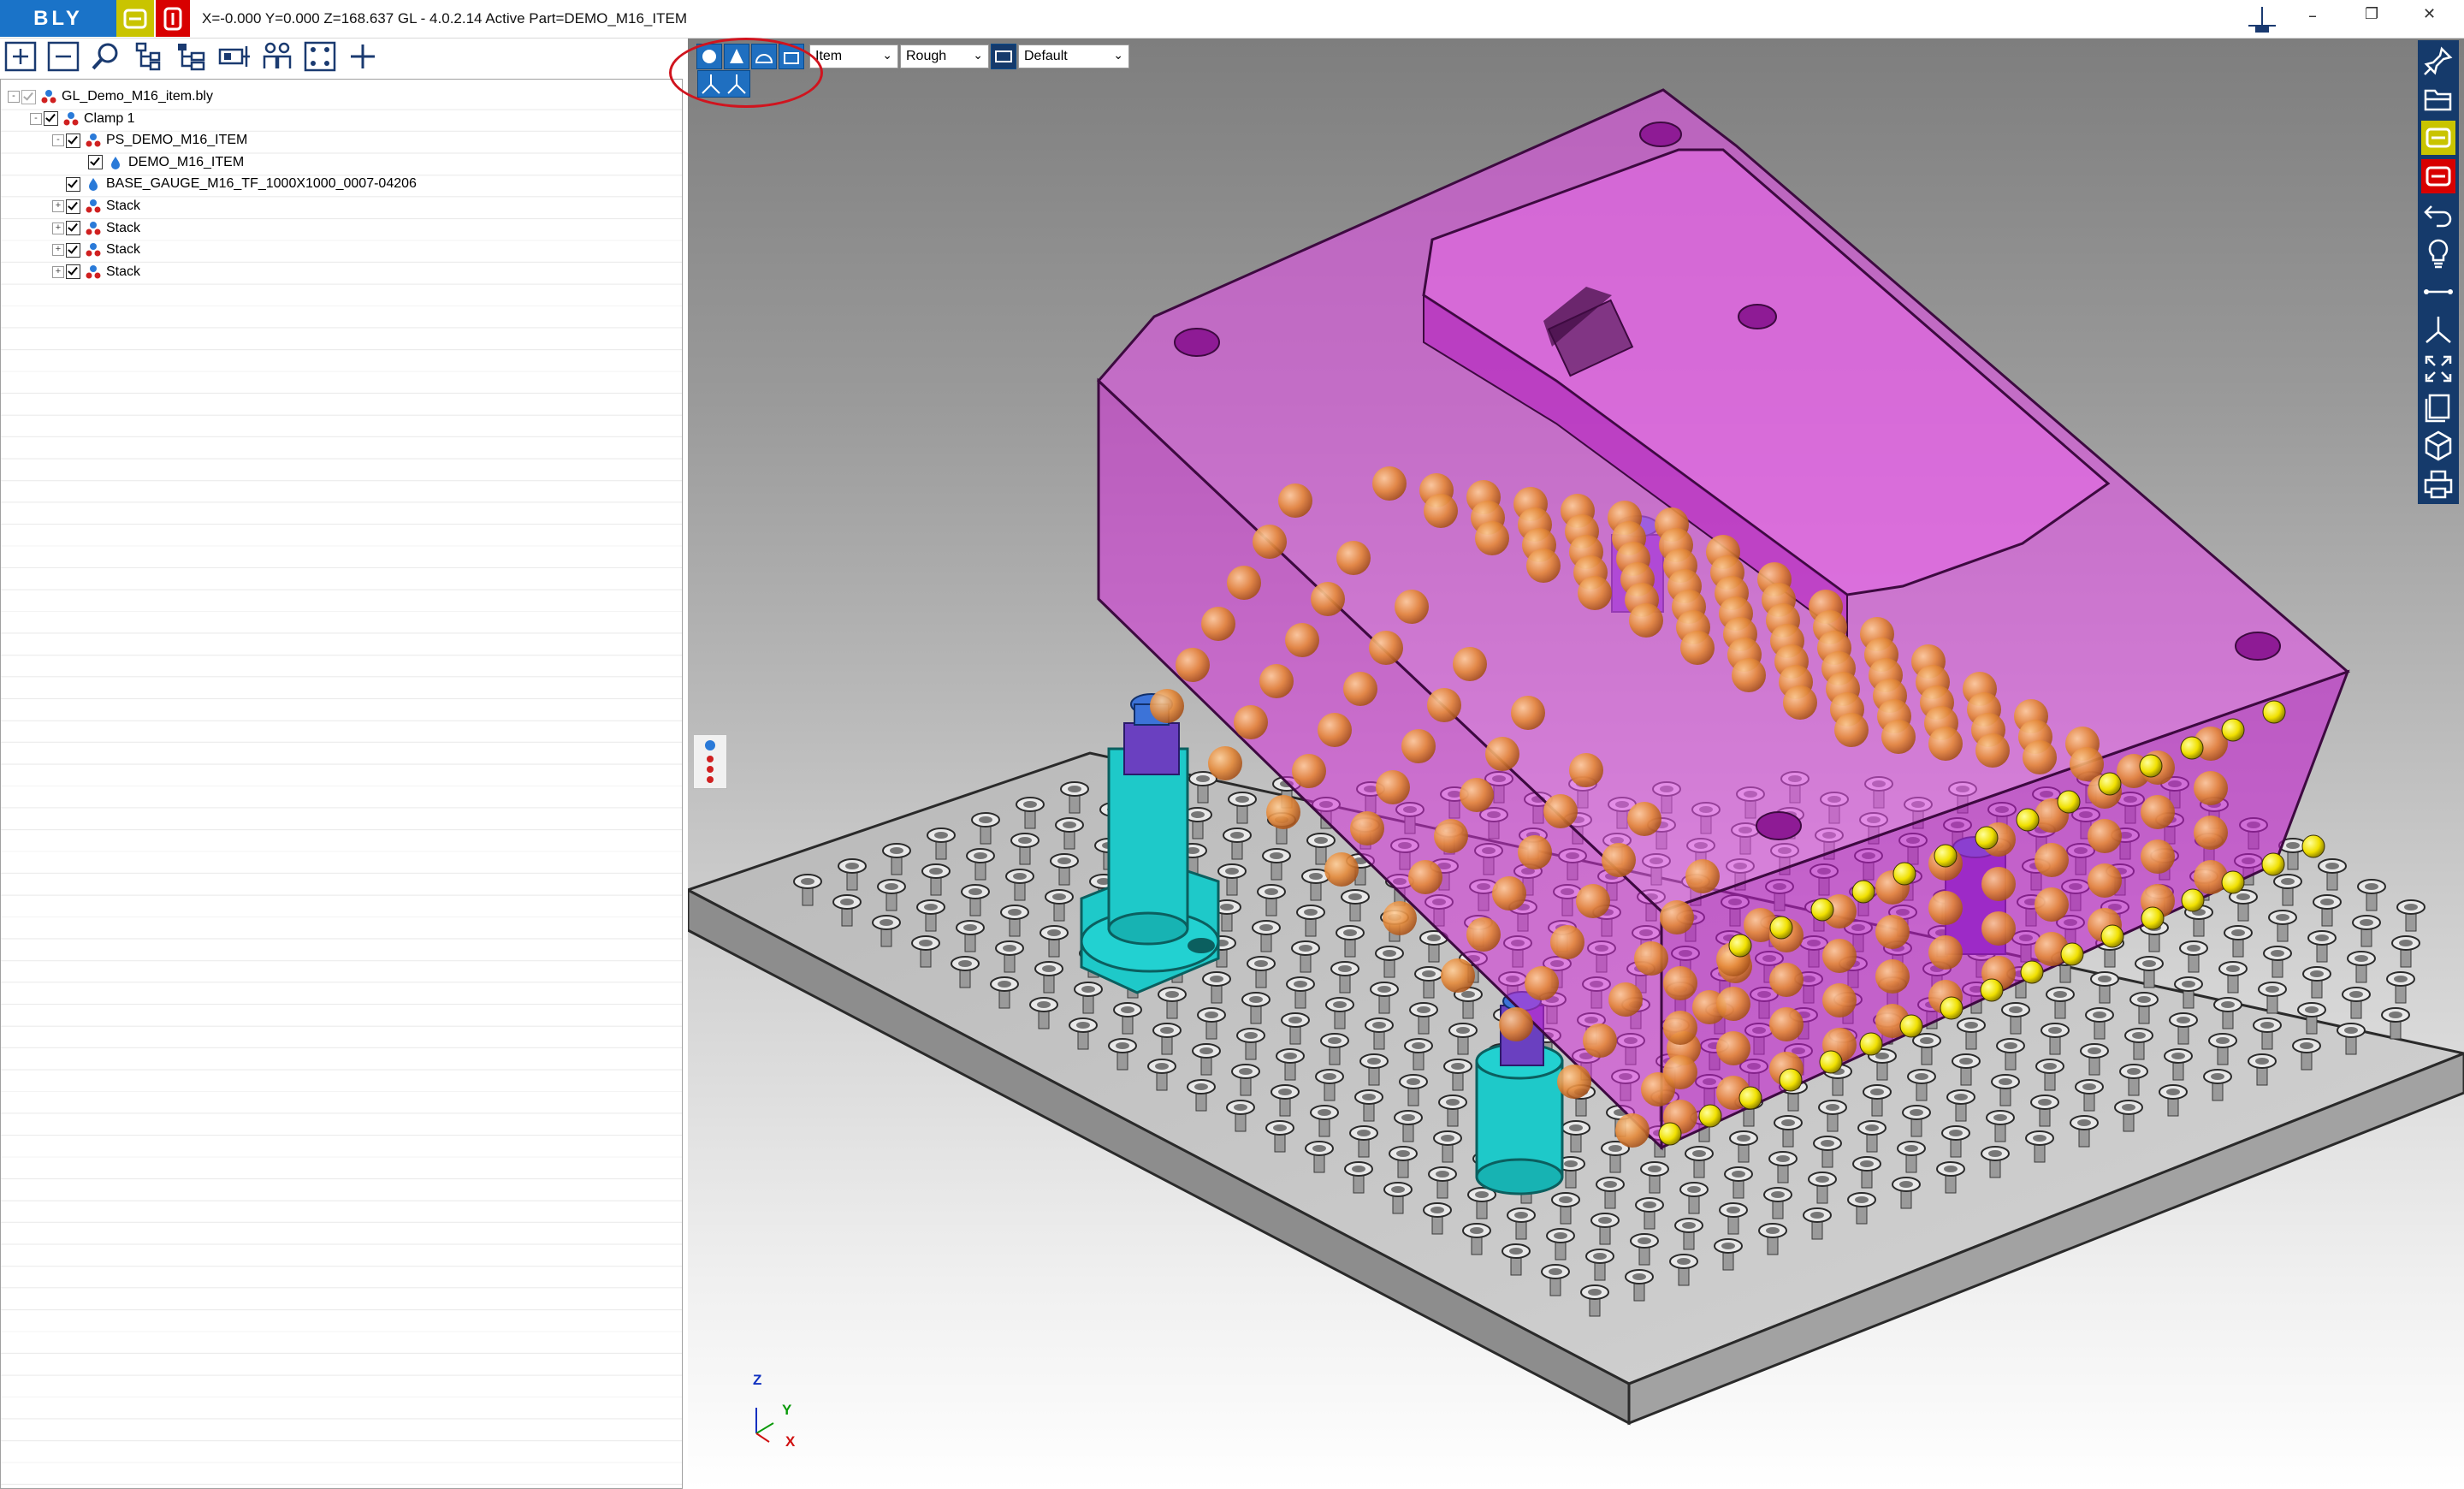  What do you see at coordinates (2262, 19) in the screenshot?
I see `snap-icon` at bounding box center [2262, 19].